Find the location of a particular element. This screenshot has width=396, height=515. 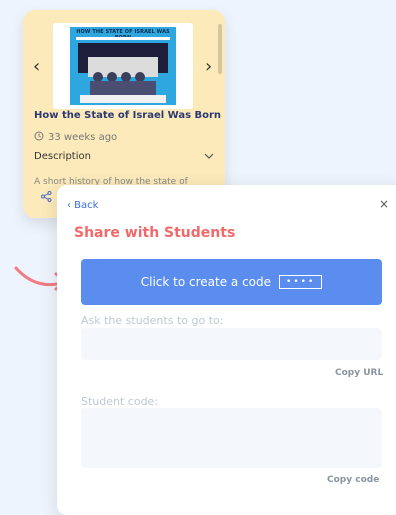

create-code-label: Click to create a code is located at coordinates (206, 282).